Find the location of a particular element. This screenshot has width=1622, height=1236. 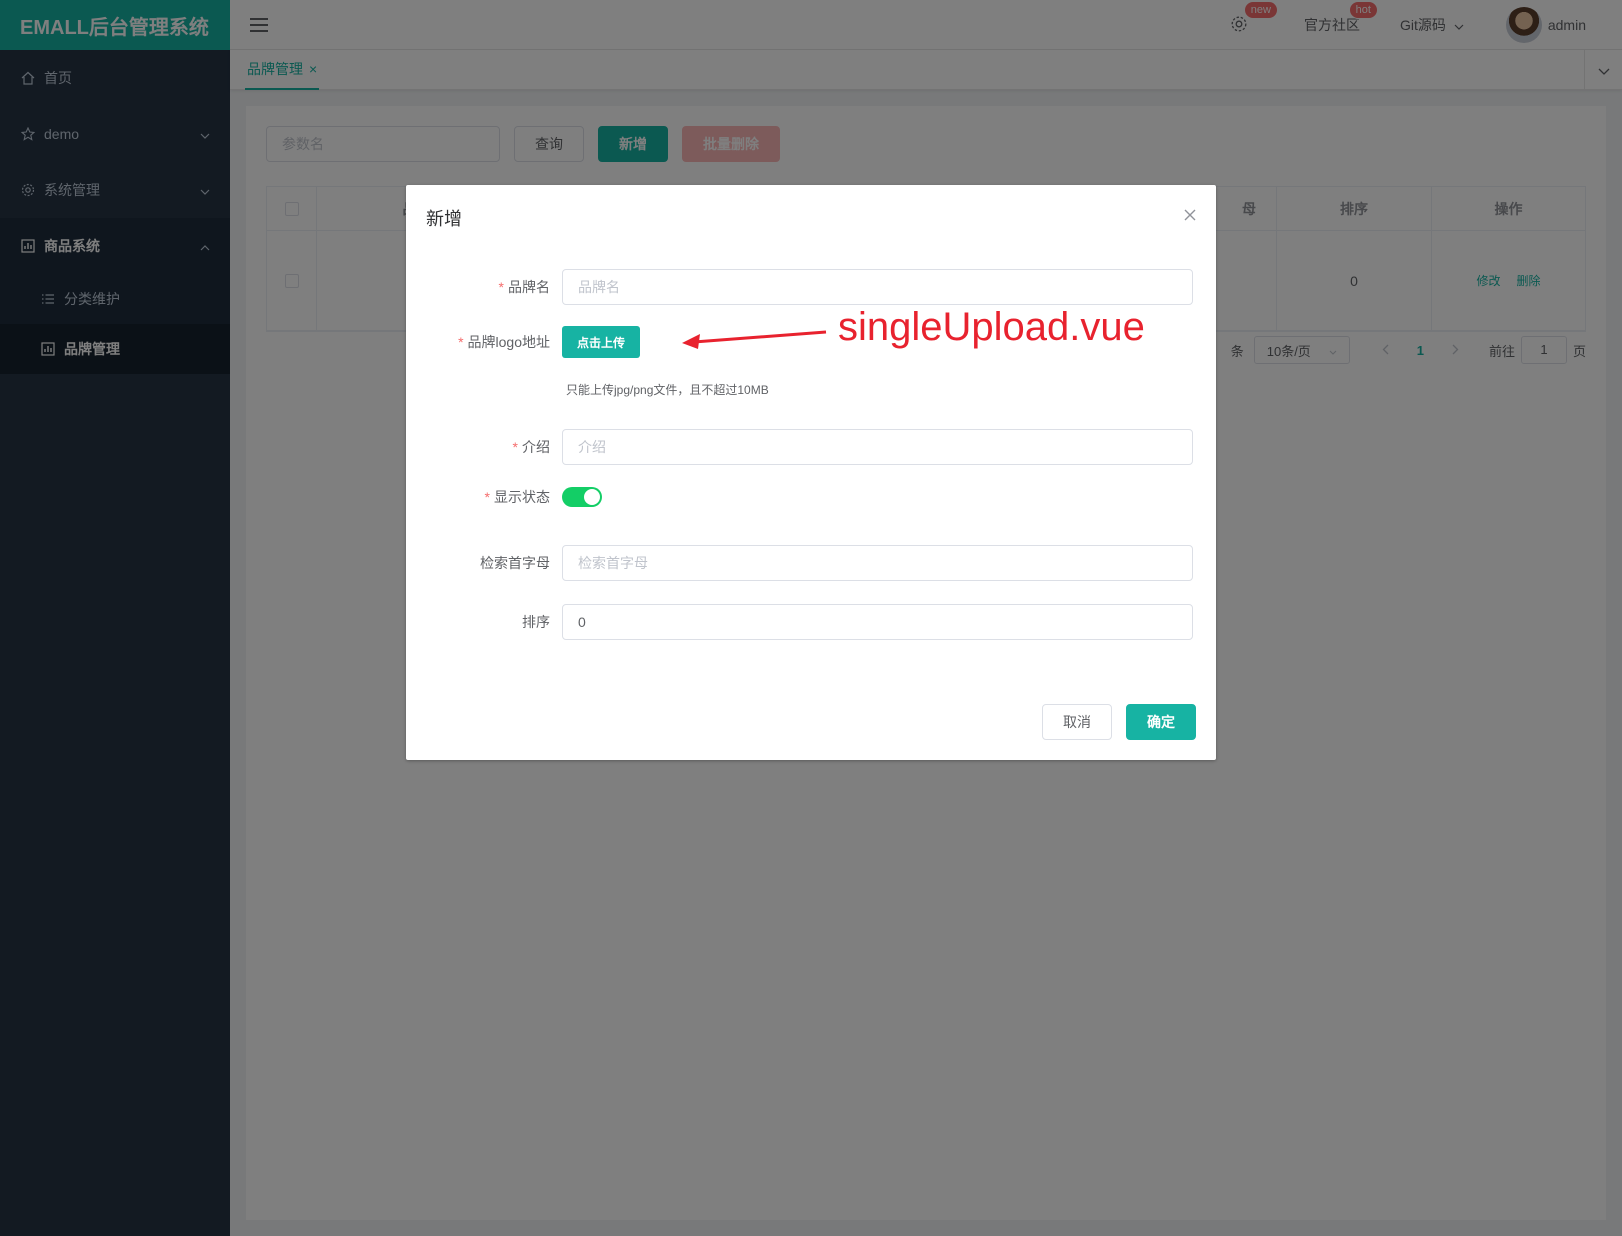

form-label: * 品牌名 is located at coordinates (524, 287).